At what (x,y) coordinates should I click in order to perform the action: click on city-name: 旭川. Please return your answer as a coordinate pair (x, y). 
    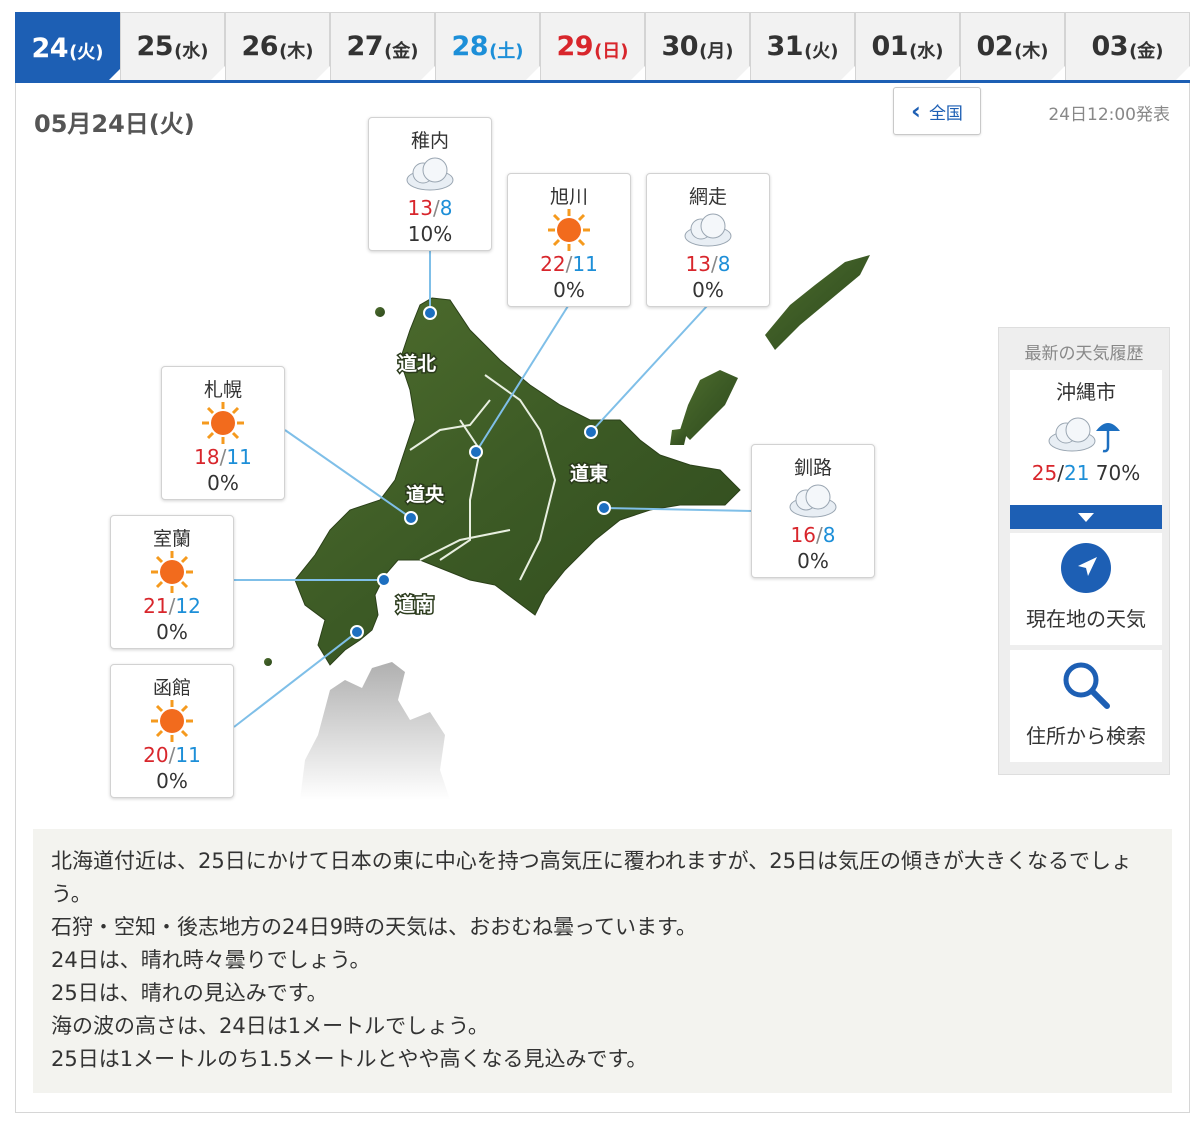
    Looking at the image, I should click on (568, 197).